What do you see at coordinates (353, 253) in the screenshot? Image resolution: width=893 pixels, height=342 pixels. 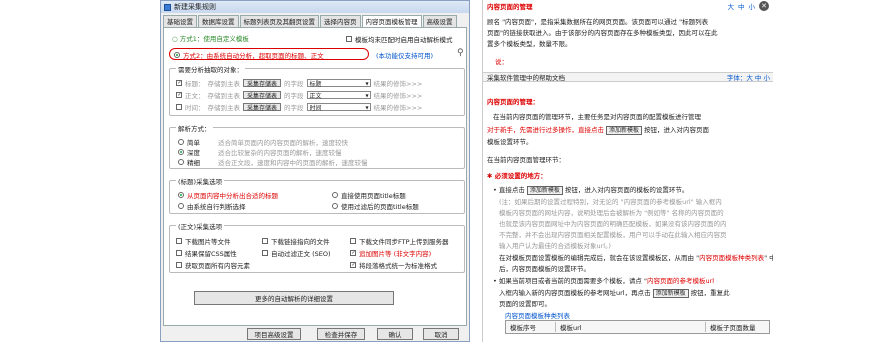 I see `body-opt-append-images-box` at bounding box center [353, 253].